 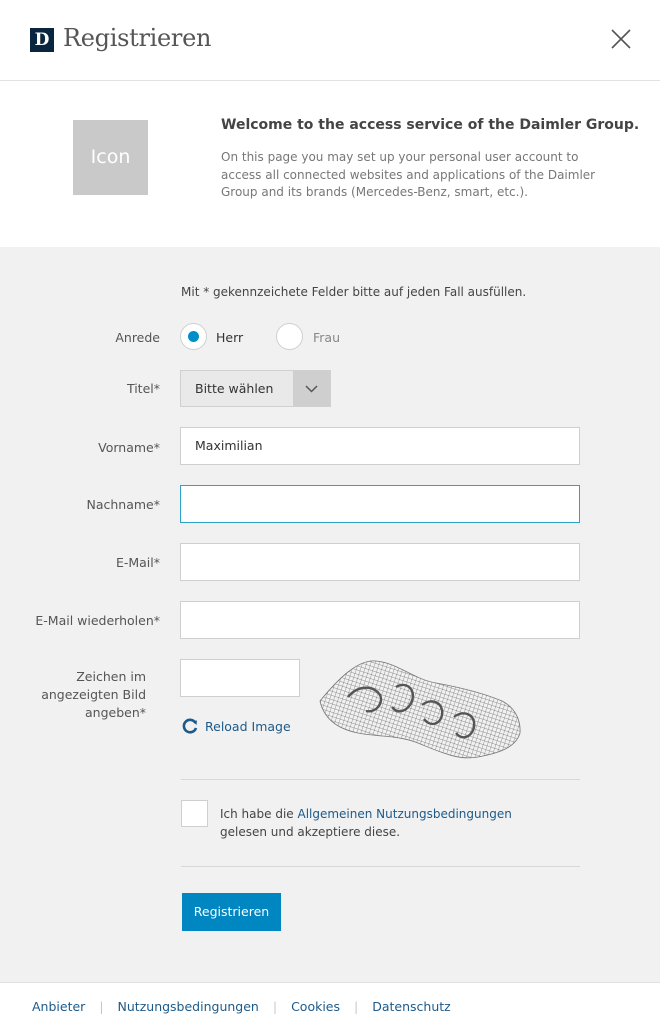 I want to click on register-button: Registrieren, so click(x=231, y=912).